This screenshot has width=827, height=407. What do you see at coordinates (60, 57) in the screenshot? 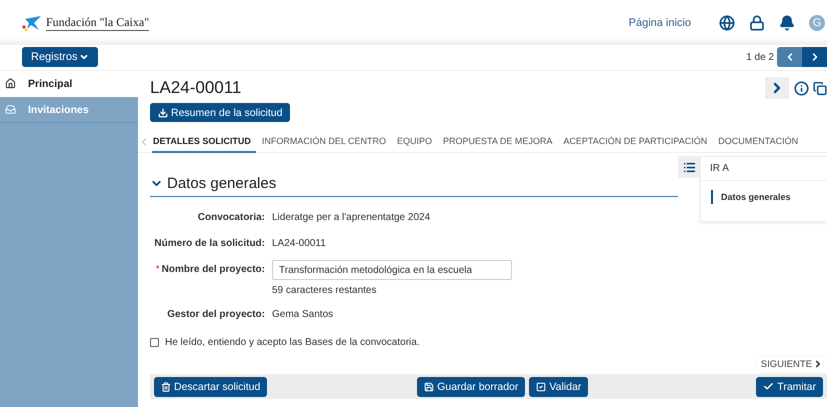
I see `registros-menu-button: Registros` at bounding box center [60, 57].